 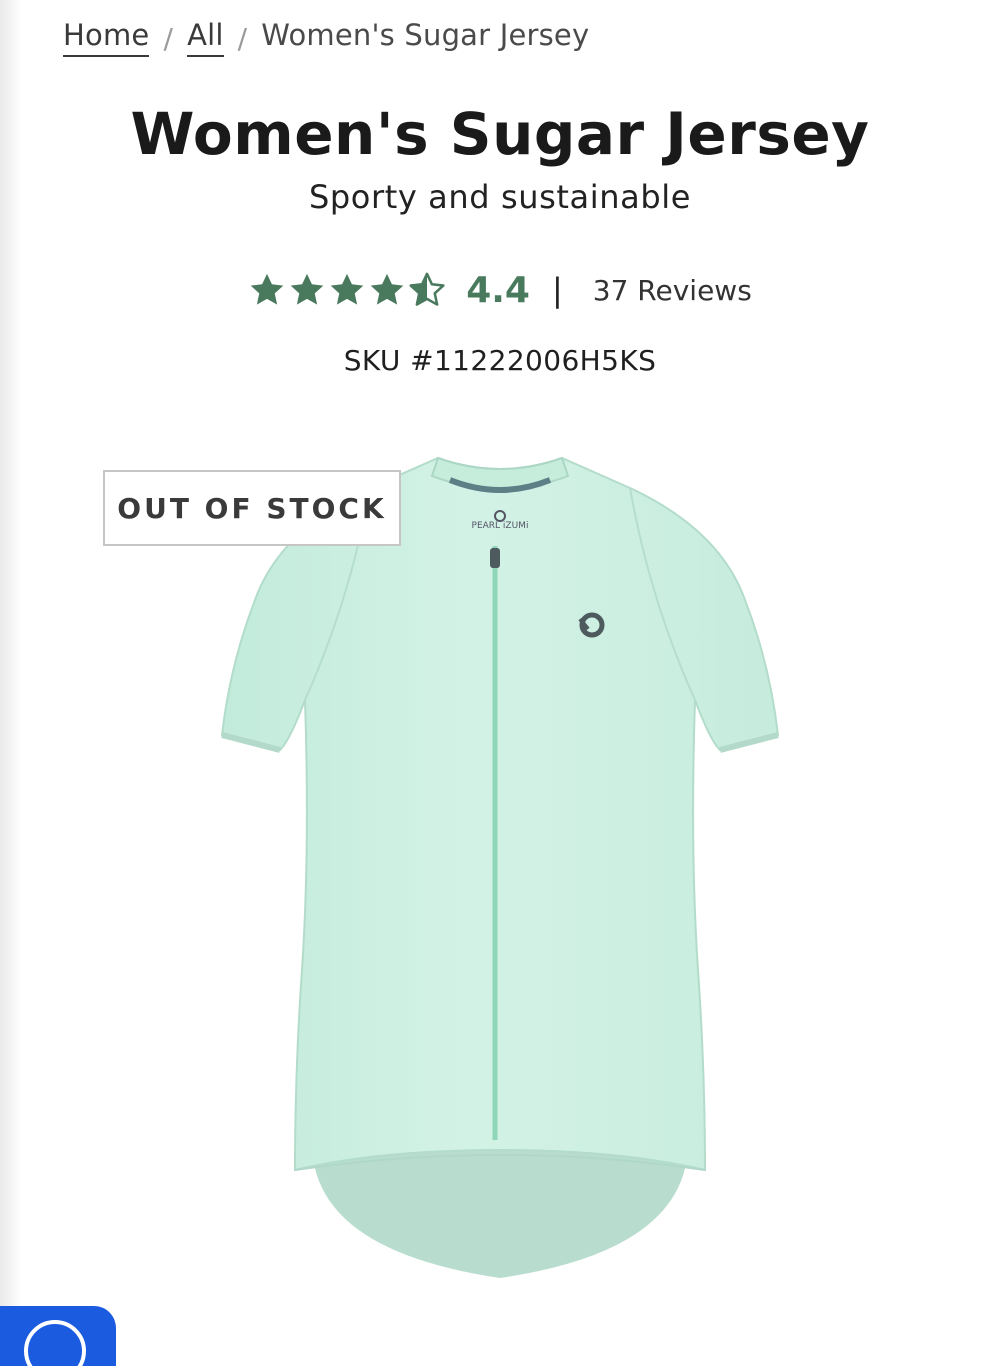 What do you see at coordinates (672, 290) in the screenshot?
I see `reviews-count-link: 37 Reviews` at bounding box center [672, 290].